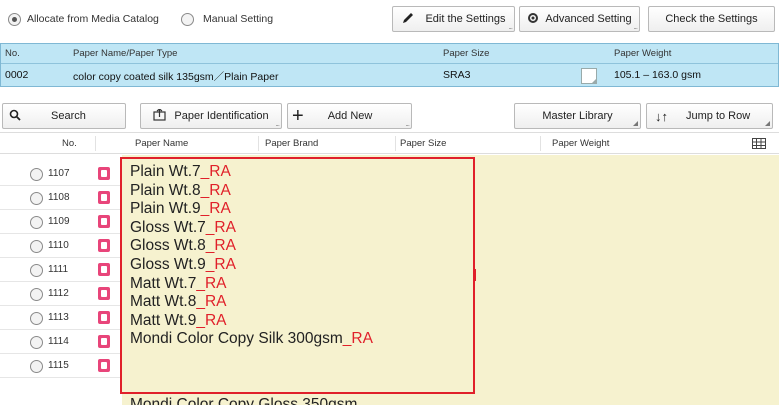  Describe the element at coordinates (58, 317) in the screenshot. I see `row-number: 1113` at that location.